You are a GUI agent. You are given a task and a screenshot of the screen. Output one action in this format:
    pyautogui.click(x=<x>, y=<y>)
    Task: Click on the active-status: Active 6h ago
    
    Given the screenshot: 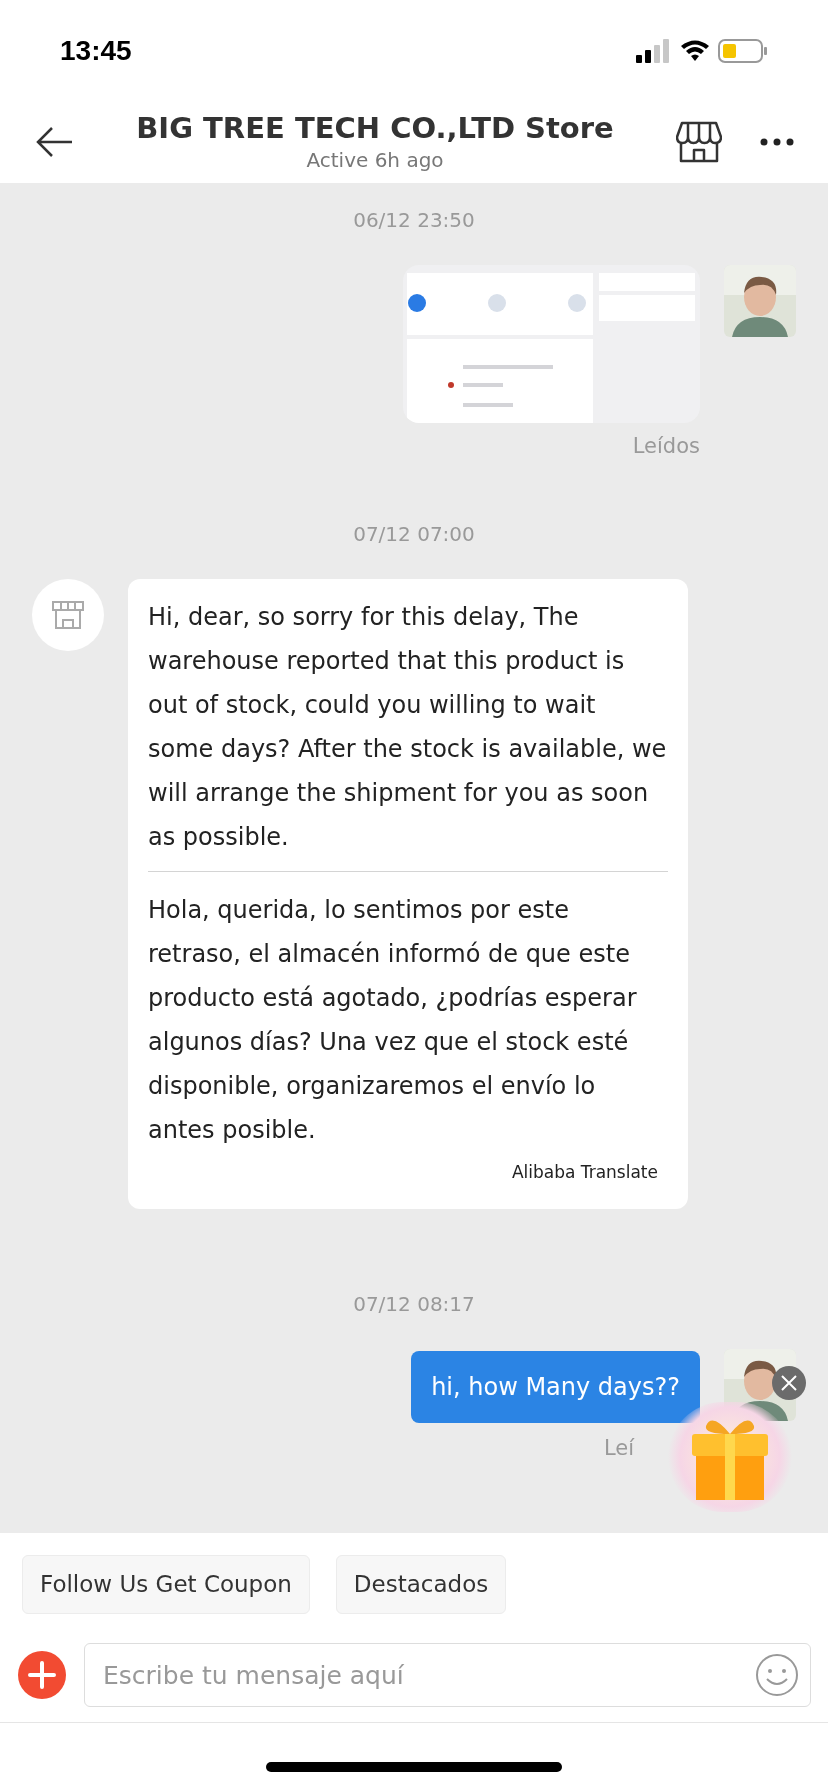 What is the action you would take?
    pyautogui.click(x=375, y=160)
    